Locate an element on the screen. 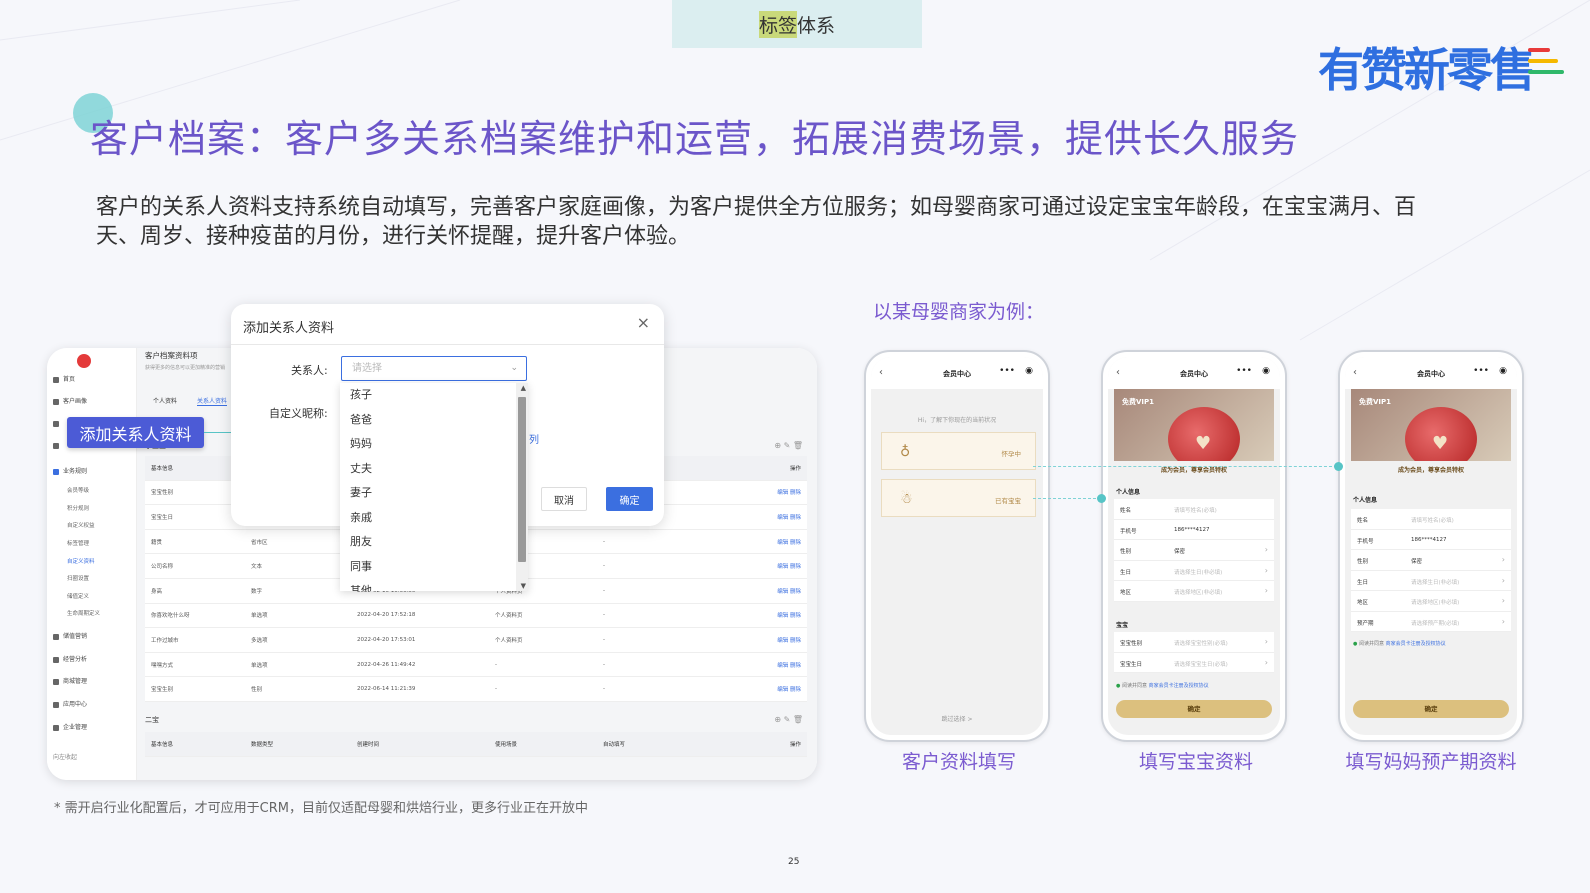  sidebar-item-business: 业务规则 is located at coordinates (70, 470).